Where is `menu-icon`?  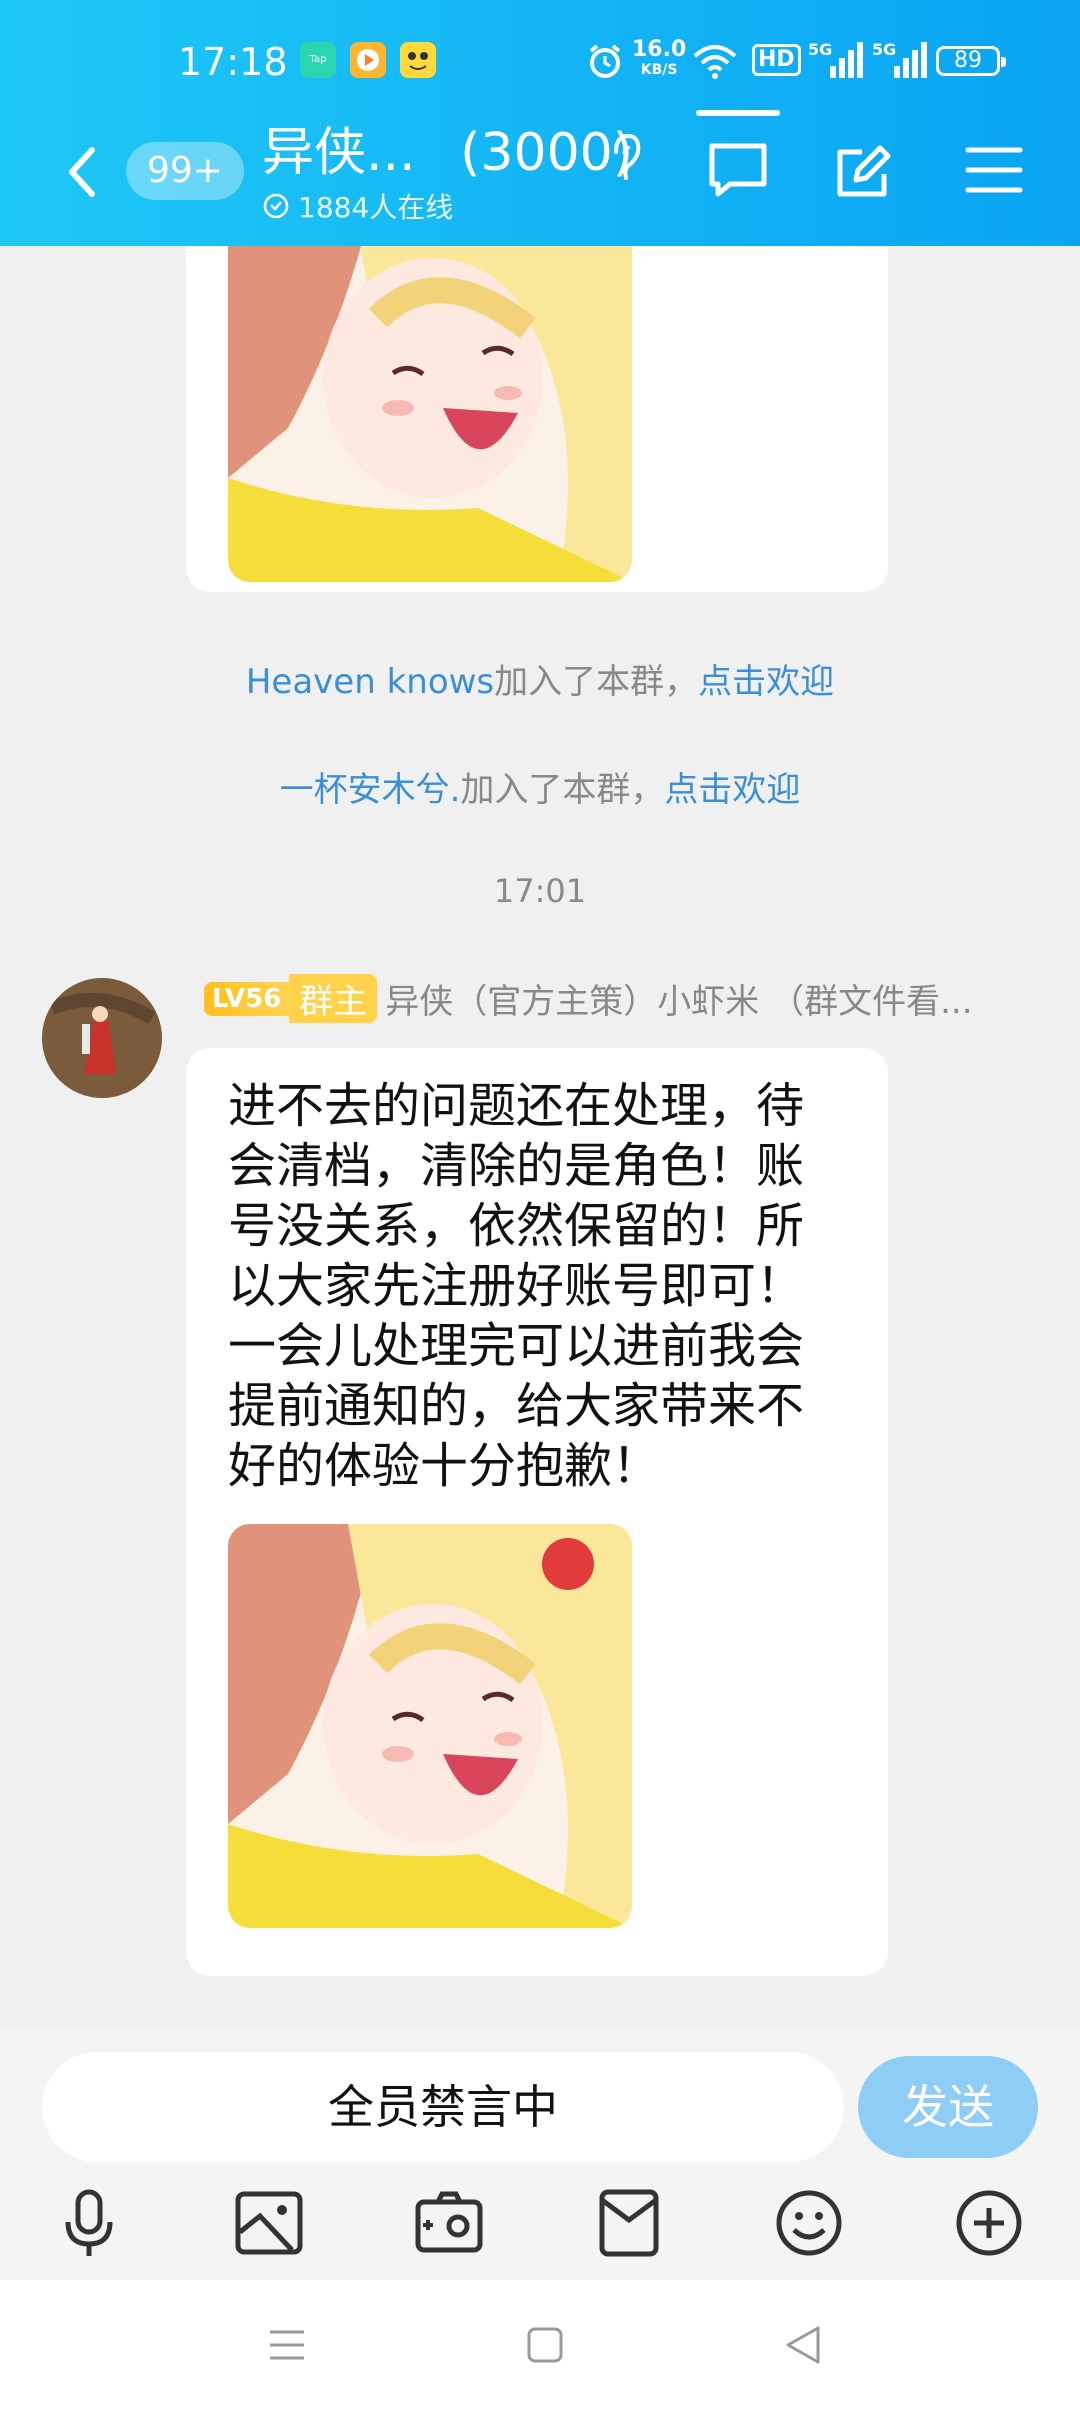 menu-icon is located at coordinates (994, 170).